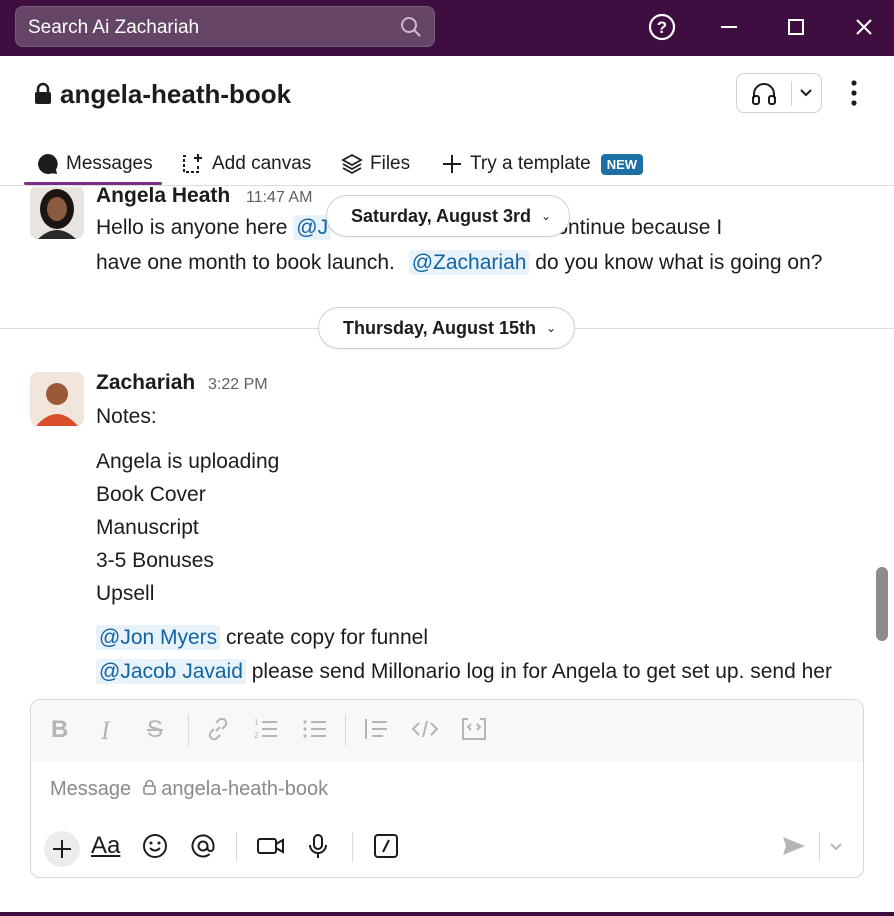  What do you see at coordinates (105, 846) in the screenshot?
I see `text-format-icon: Aa` at bounding box center [105, 846].